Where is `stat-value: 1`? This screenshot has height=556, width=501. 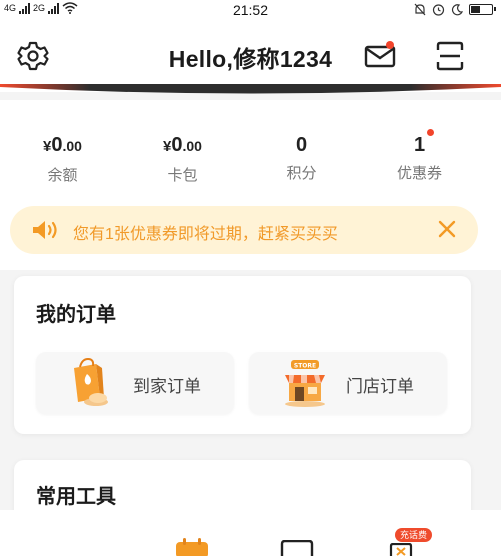 stat-value: 1 is located at coordinates (419, 145).